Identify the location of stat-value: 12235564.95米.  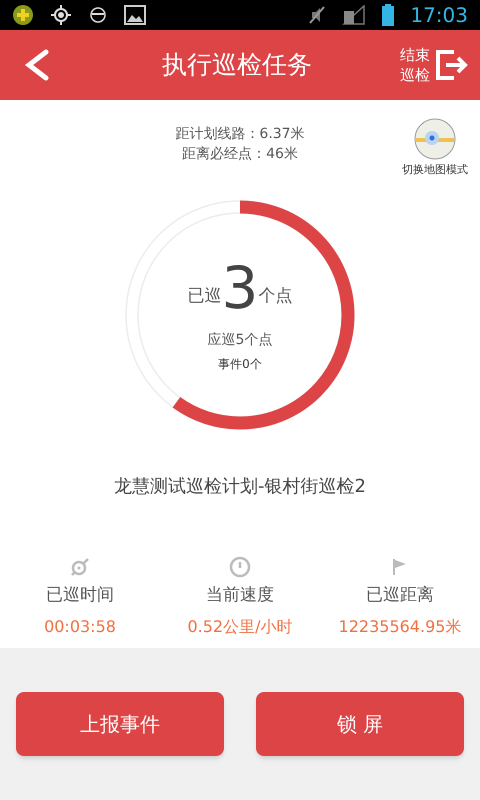
(400, 627).